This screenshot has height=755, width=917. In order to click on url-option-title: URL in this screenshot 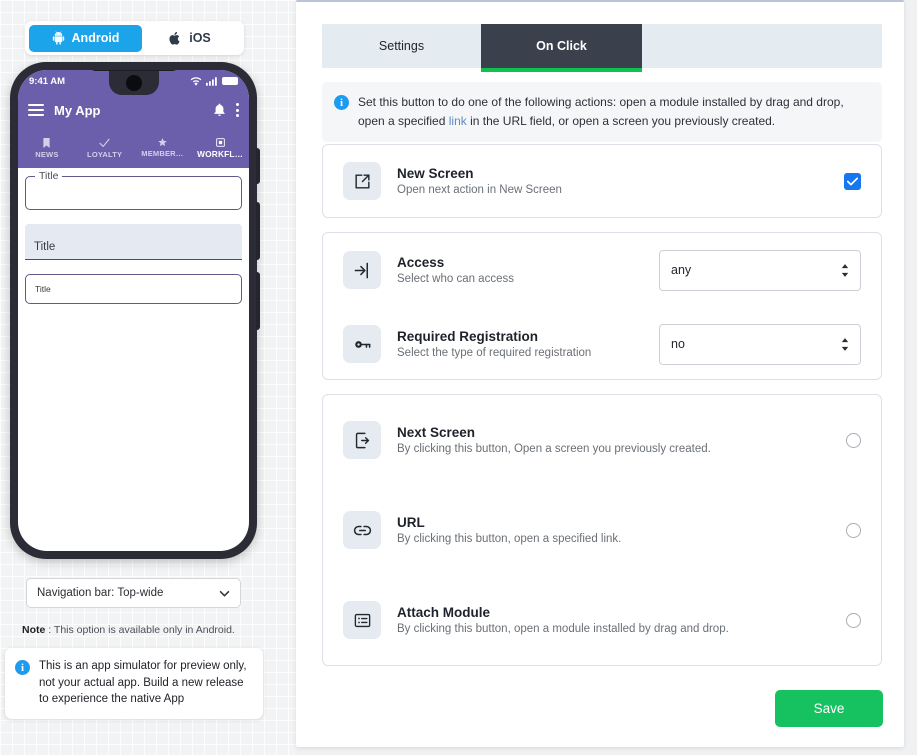, I will do `click(411, 522)`.